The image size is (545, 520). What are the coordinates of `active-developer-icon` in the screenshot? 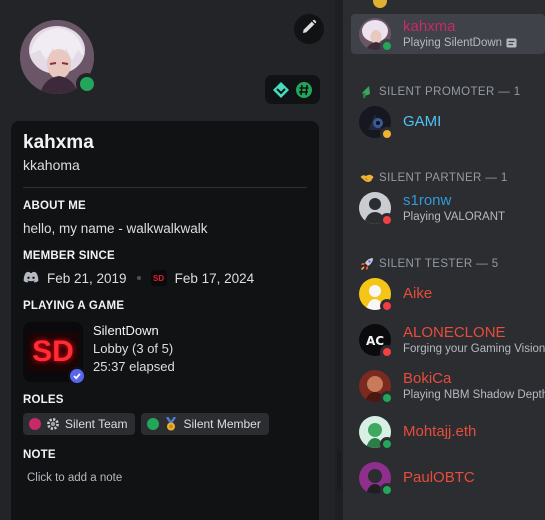 It's located at (304, 90).